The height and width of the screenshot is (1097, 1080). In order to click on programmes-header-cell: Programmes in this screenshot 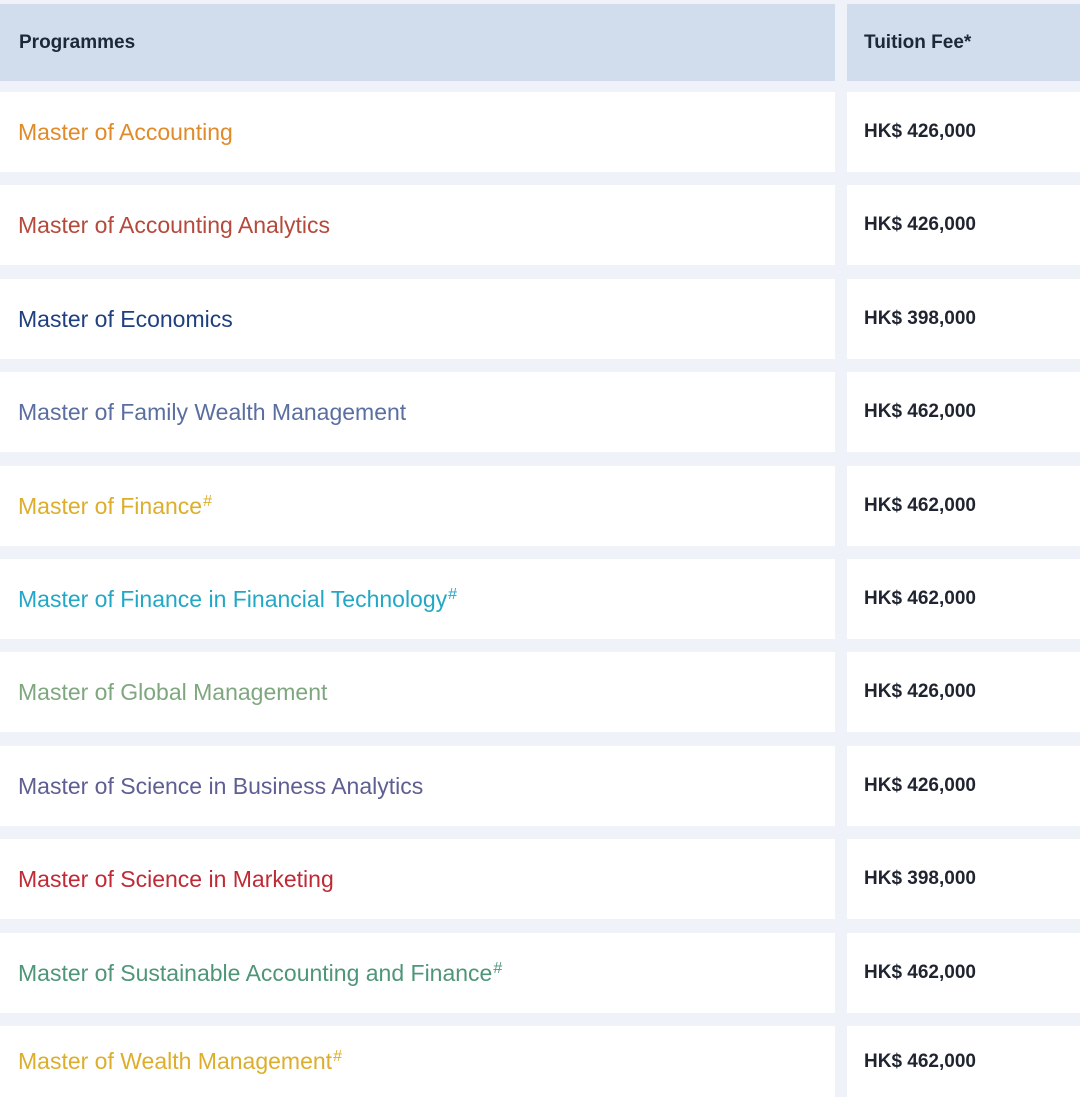, I will do `click(417, 42)`.